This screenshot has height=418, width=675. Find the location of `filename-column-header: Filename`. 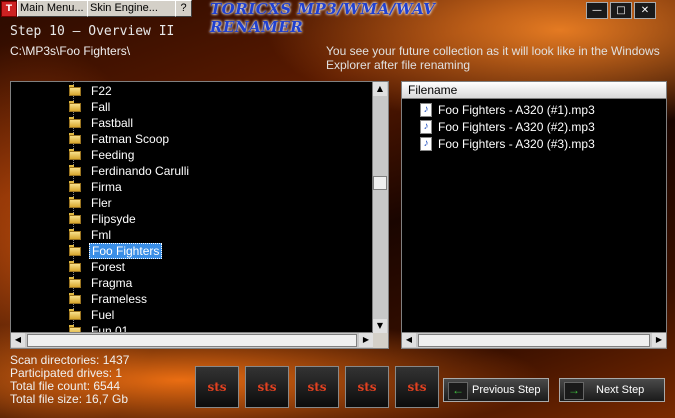

filename-column-header: Filename is located at coordinates (534, 90).